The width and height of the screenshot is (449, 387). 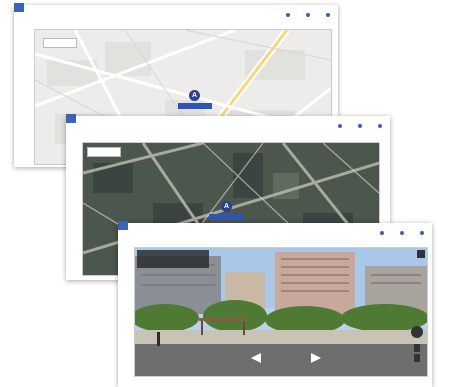 What do you see at coordinates (421, 254) in the screenshot?
I see `fullscreen-button` at bounding box center [421, 254].